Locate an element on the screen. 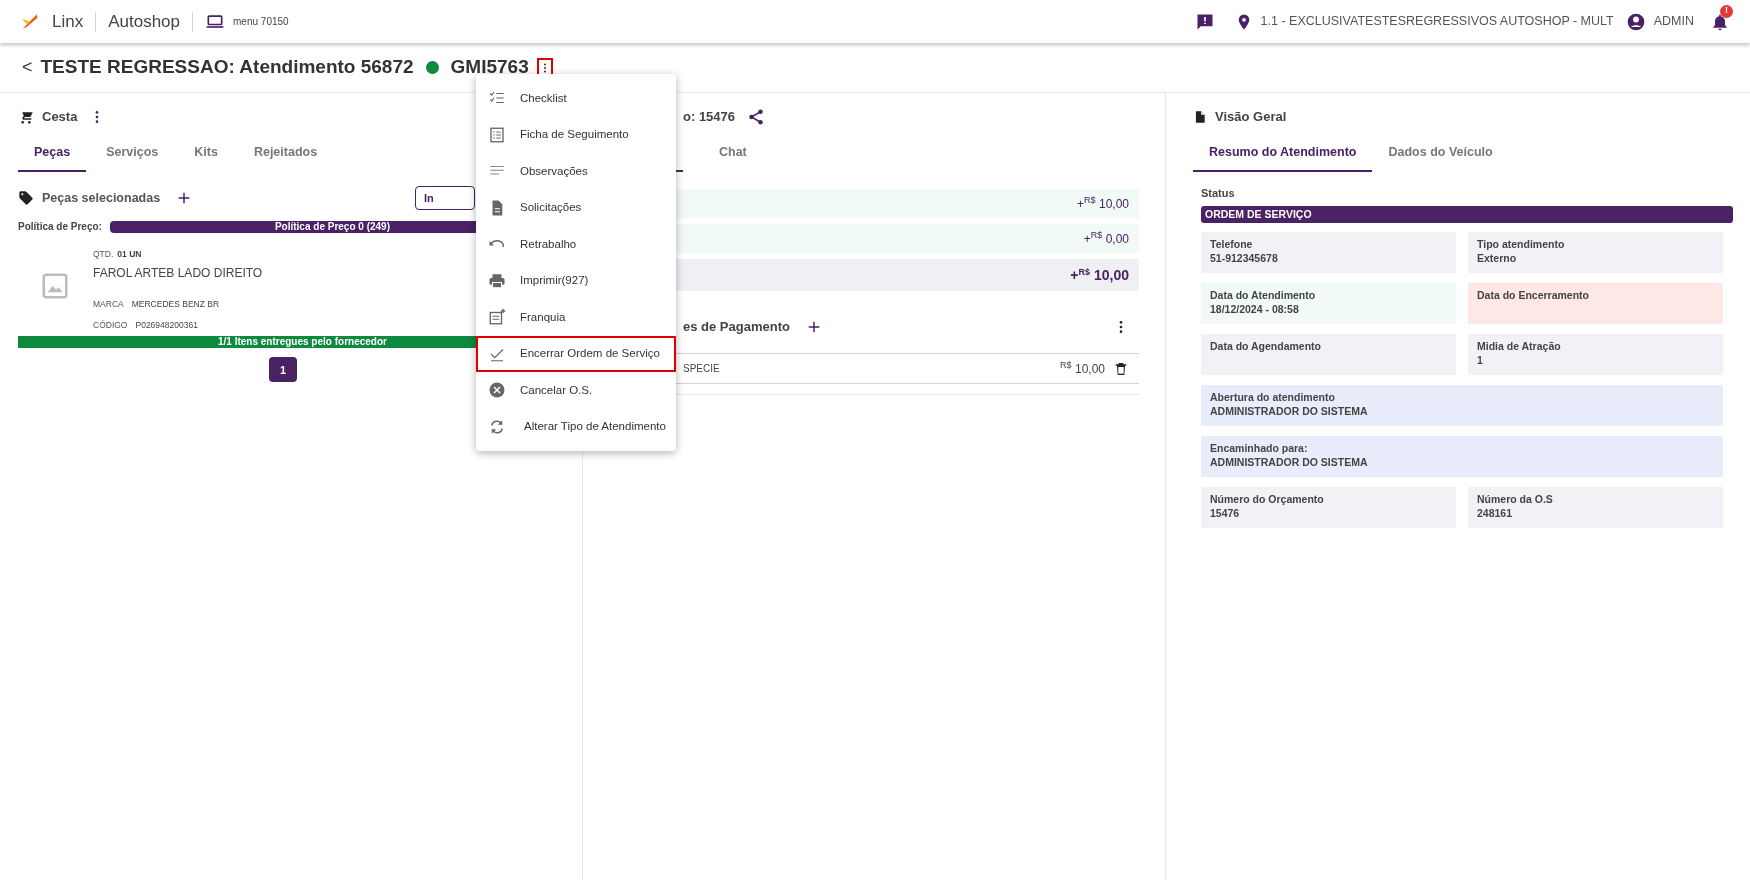 The height and width of the screenshot is (880, 1750). field-label: MARCA is located at coordinates (108, 304).